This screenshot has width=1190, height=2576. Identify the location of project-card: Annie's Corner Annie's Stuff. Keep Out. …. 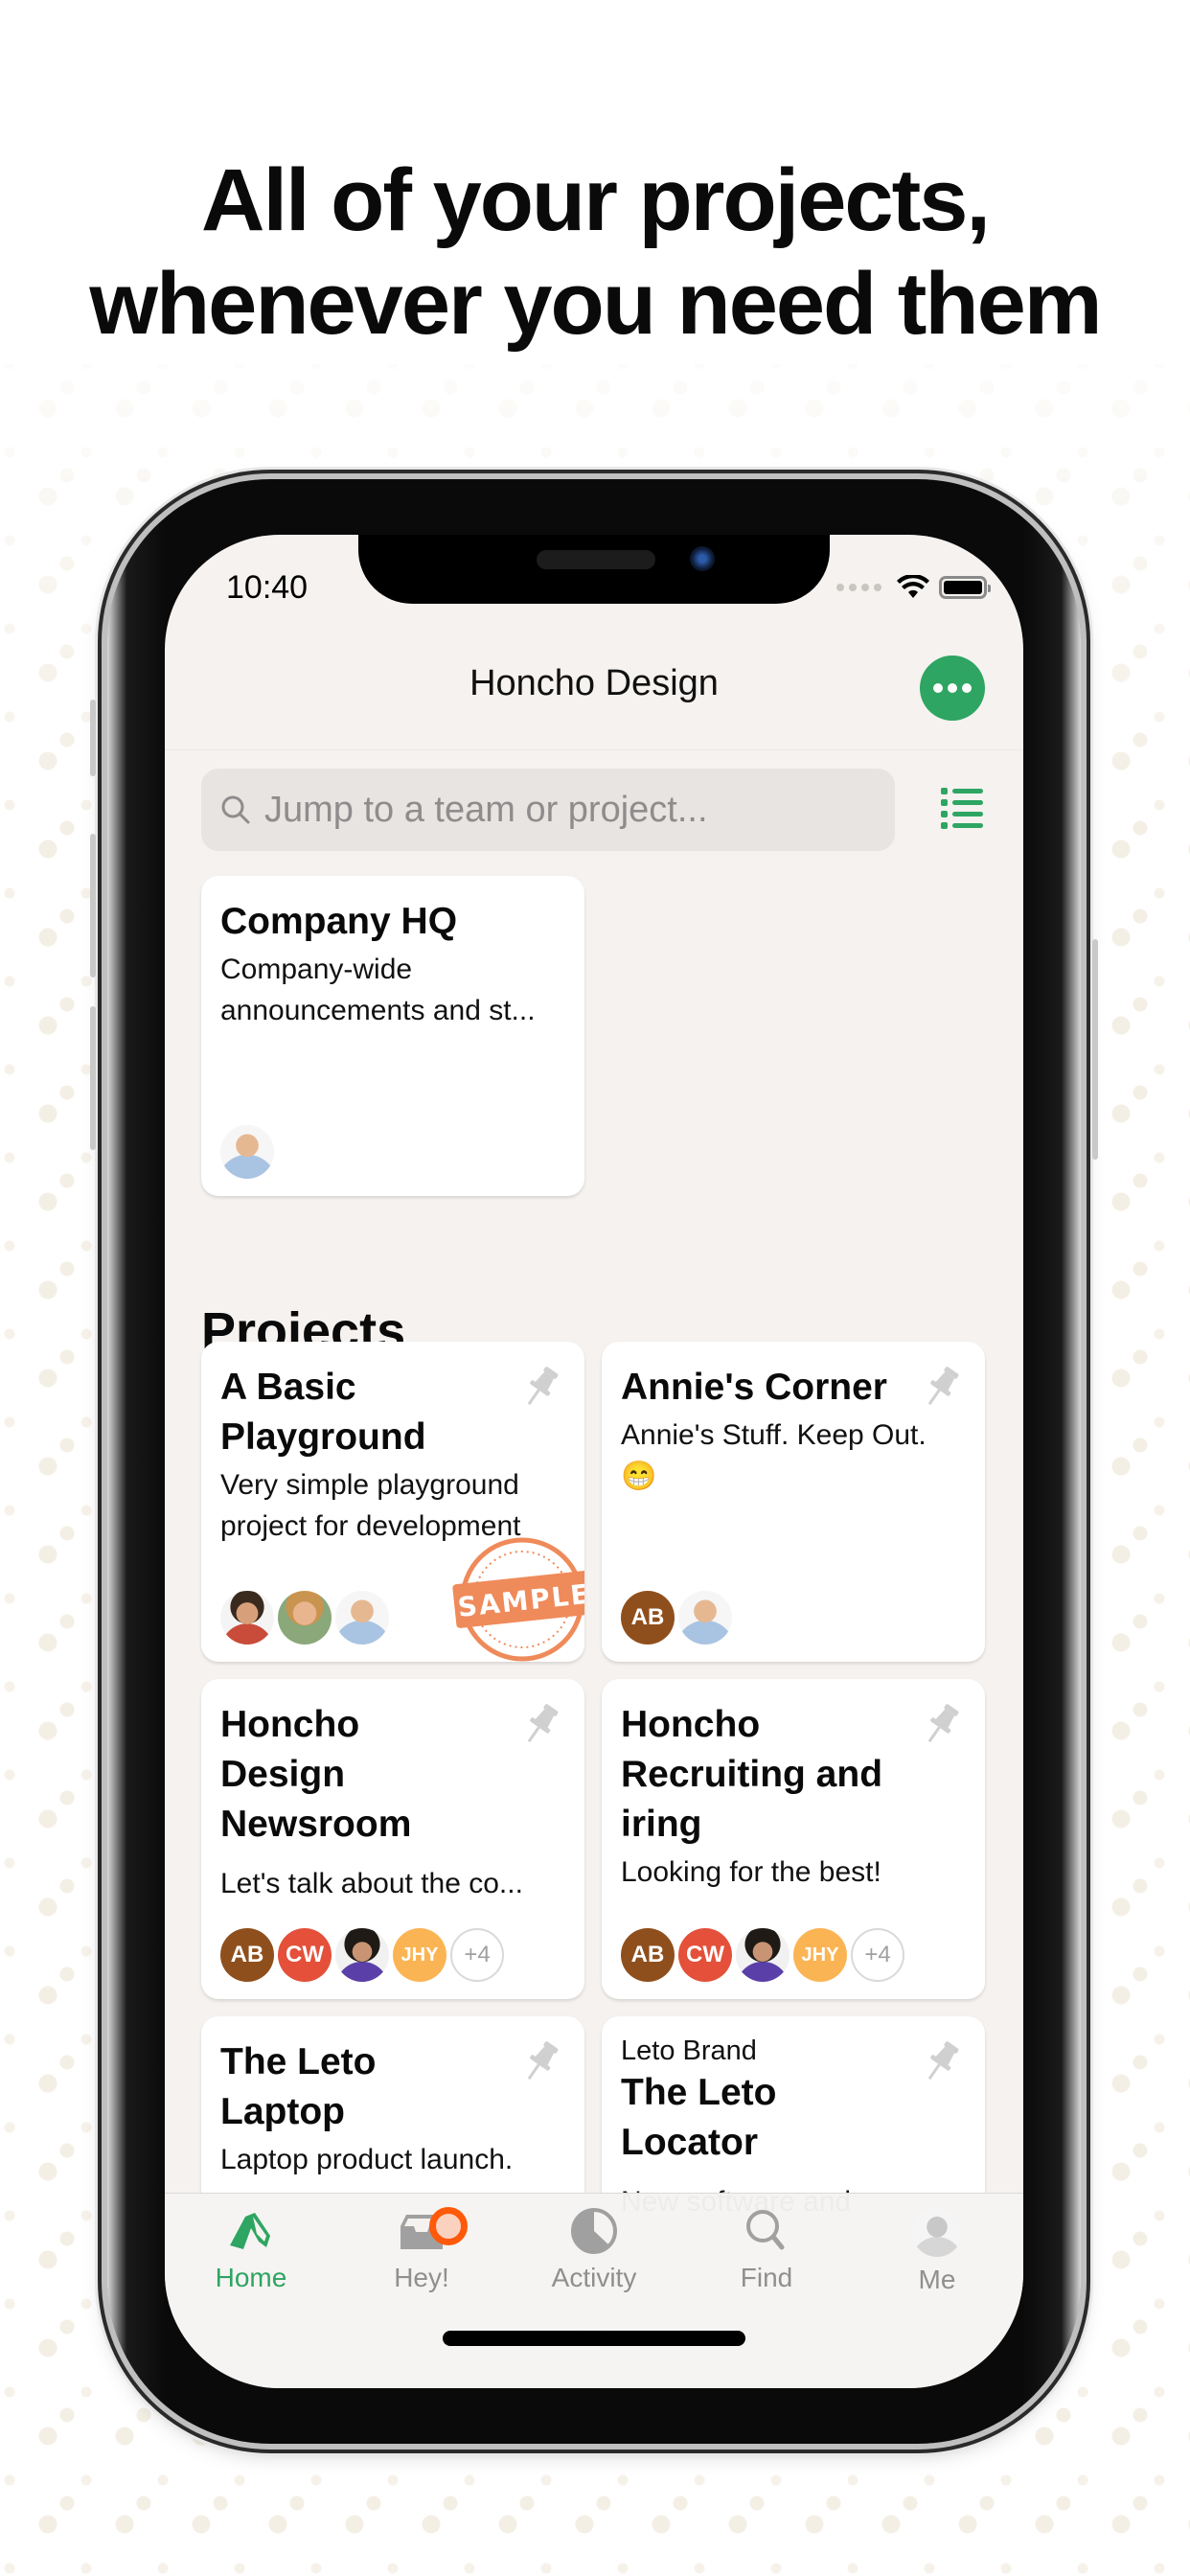
(794, 1502).